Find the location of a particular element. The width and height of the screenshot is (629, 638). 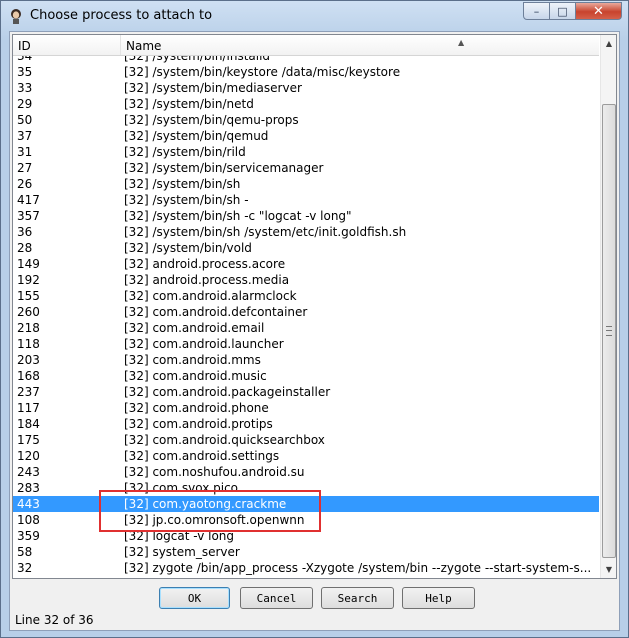

list-header: ID Name ▲ is located at coordinates (306, 45).